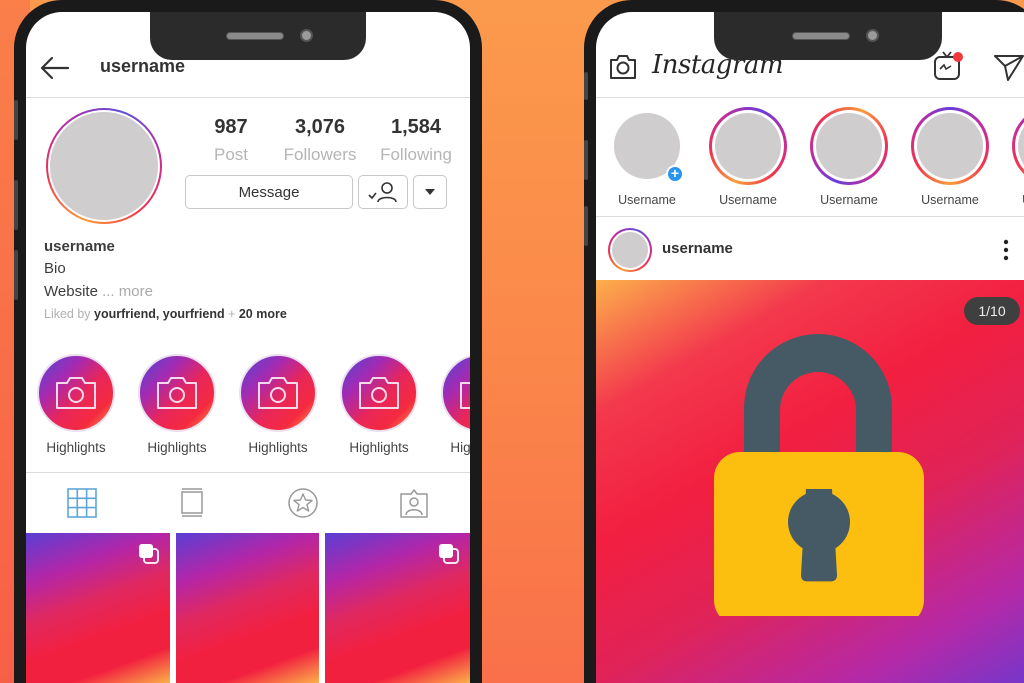 The image size is (1024, 683). What do you see at coordinates (1006, 250) in the screenshot?
I see `more-options-icon` at bounding box center [1006, 250].